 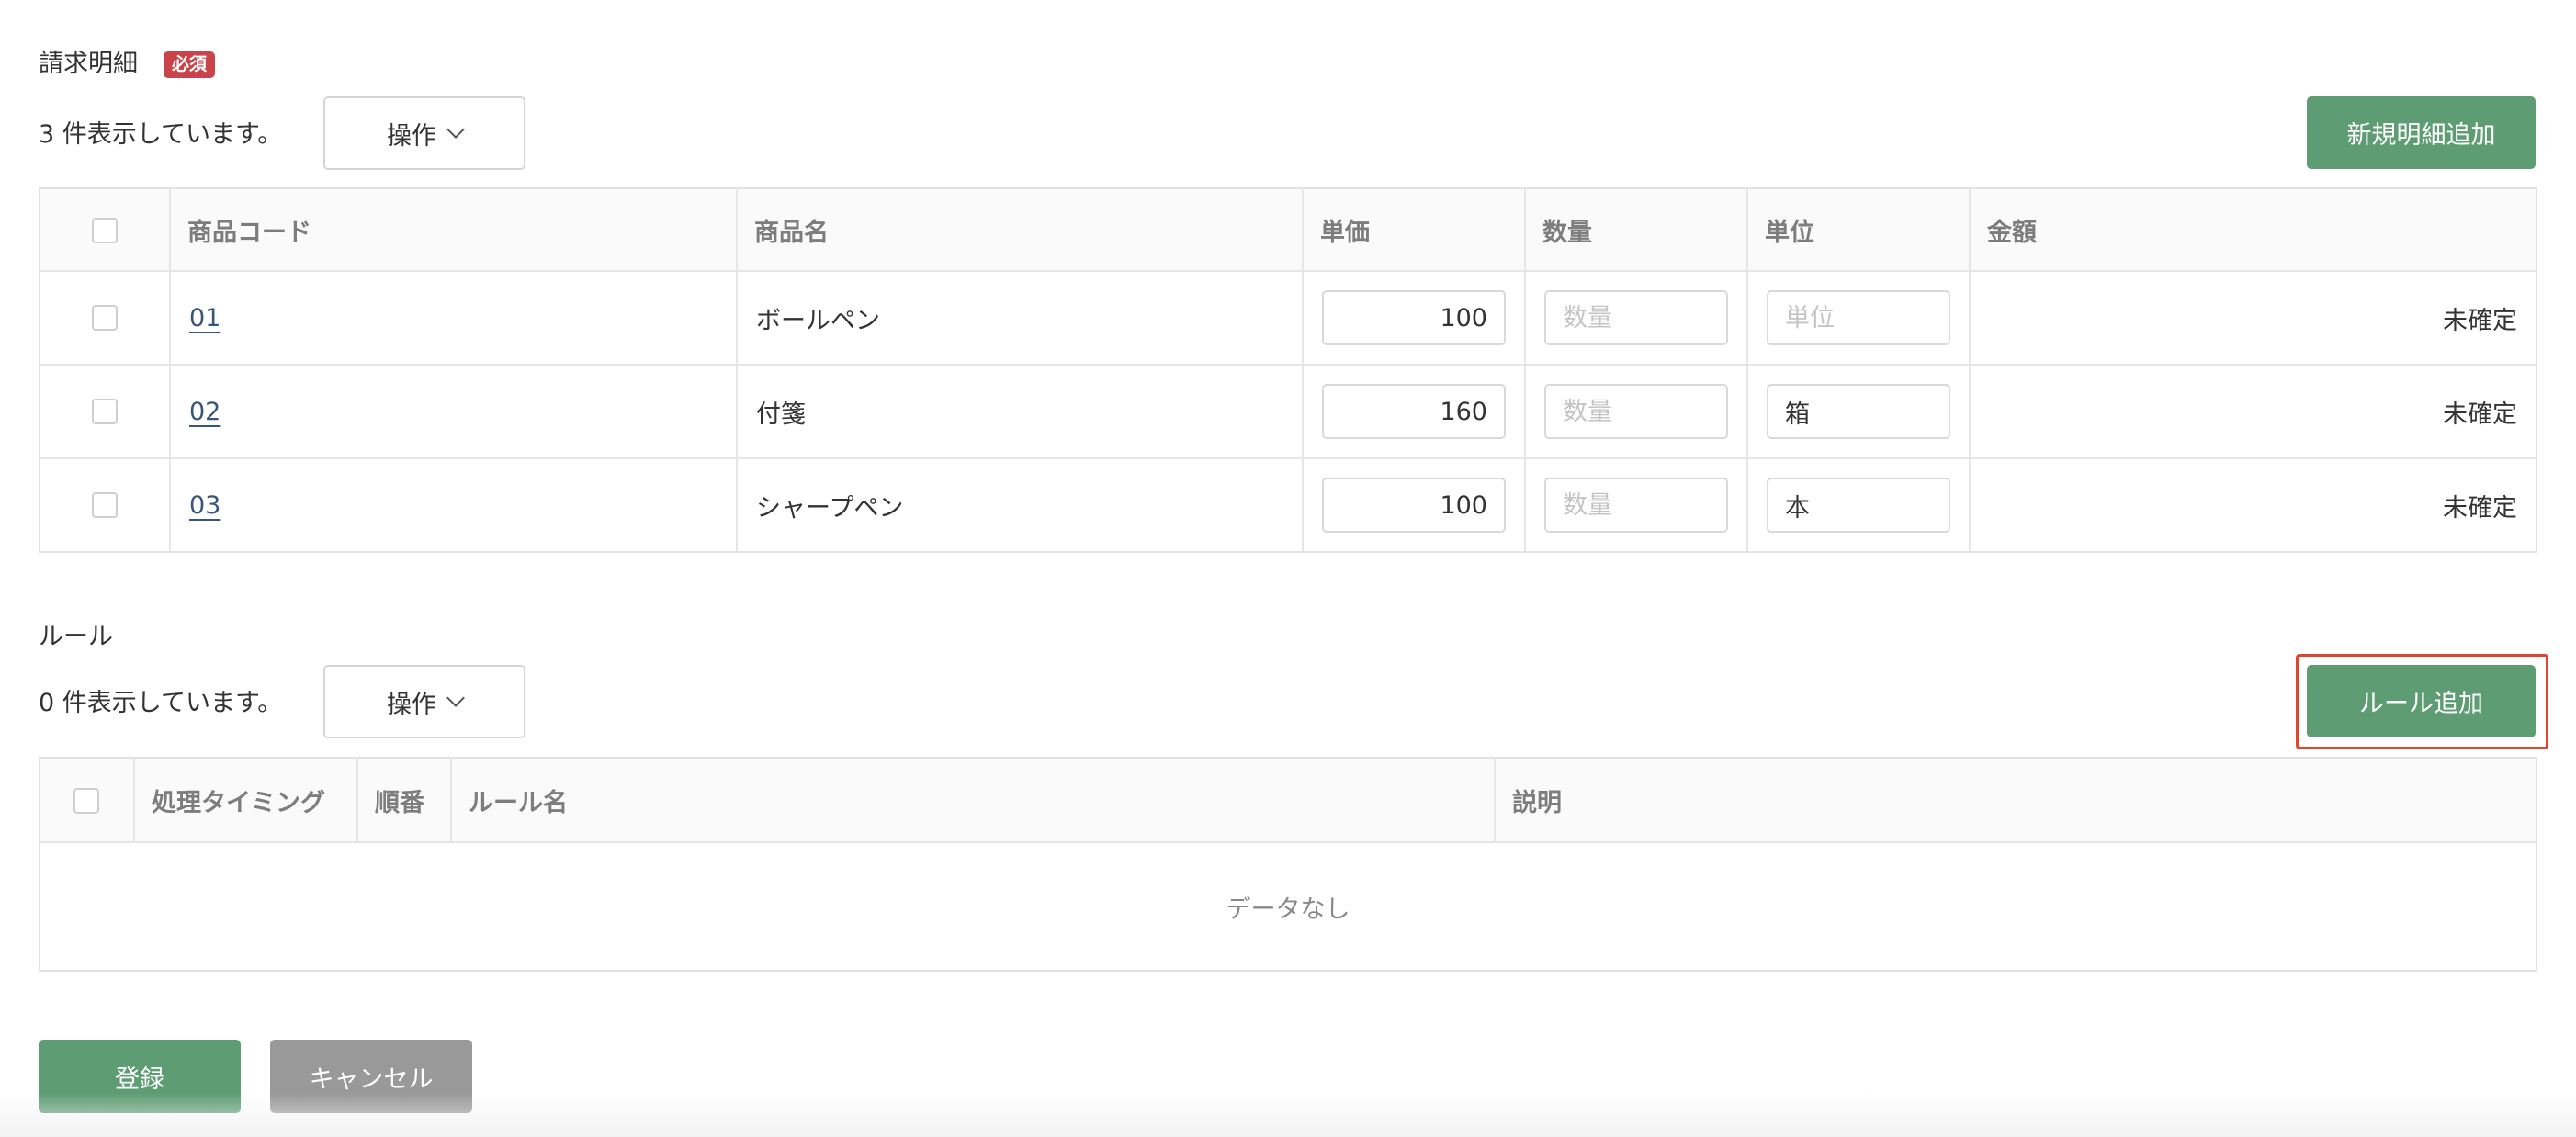 What do you see at coordinates (1789, 233) in the screenshot?
I see `column-header-unit: 単位` at bounding box center [1789, 233].